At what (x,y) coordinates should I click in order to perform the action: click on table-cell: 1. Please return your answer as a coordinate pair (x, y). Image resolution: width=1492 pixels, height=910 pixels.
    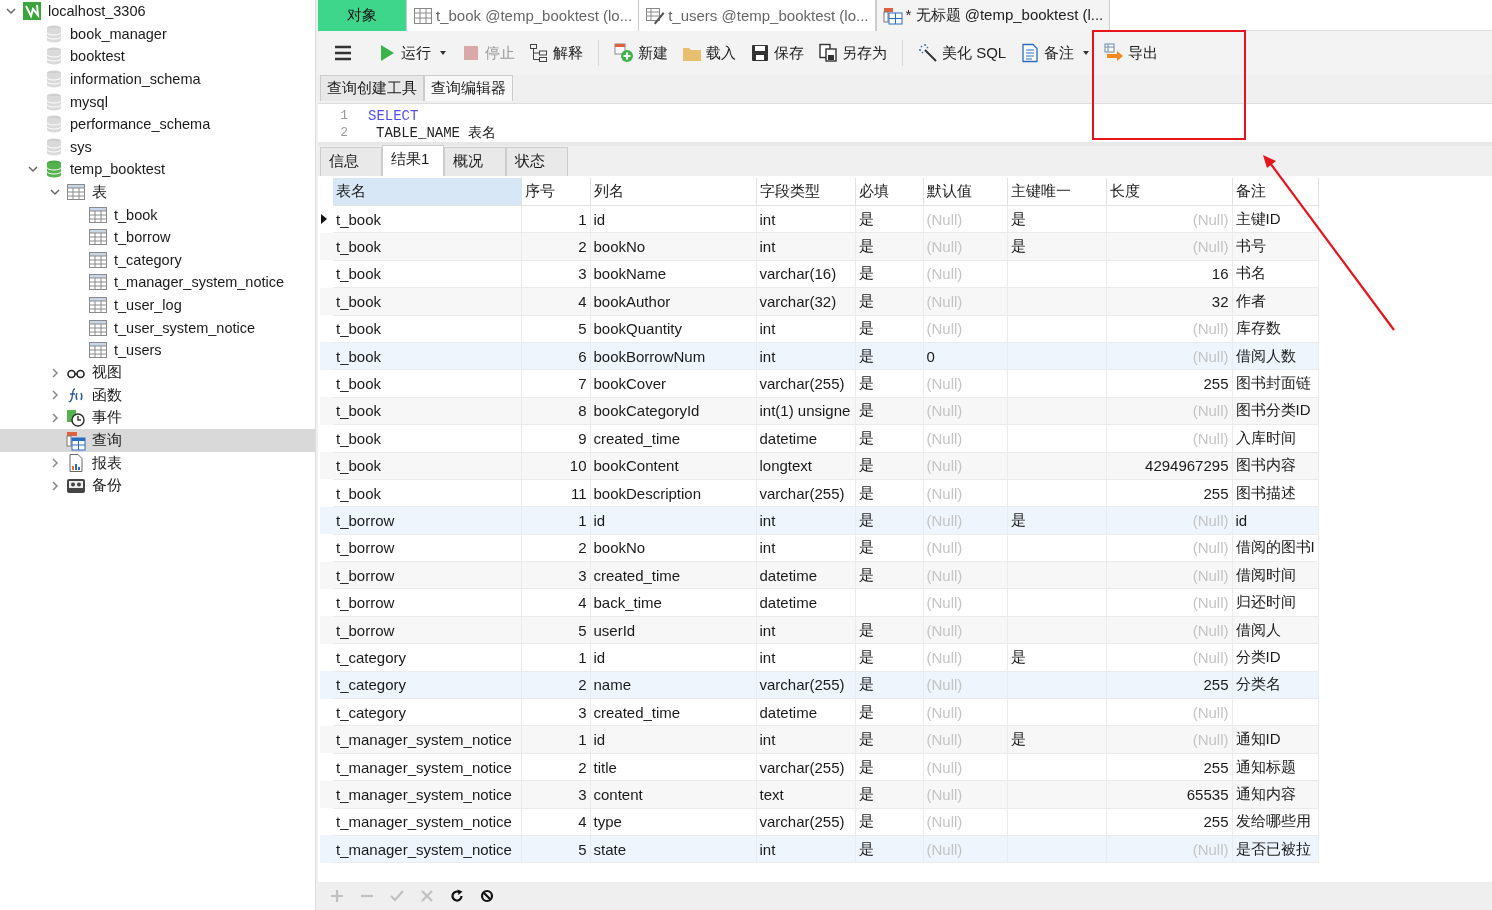
    Looking at the image, I should click on (582, 740).